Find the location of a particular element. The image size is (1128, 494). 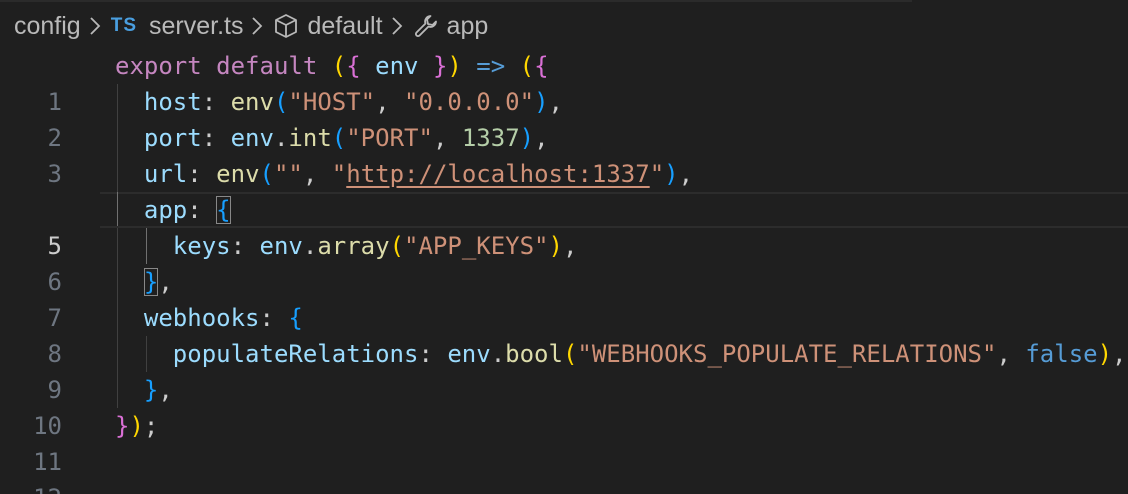

line-content: url: env("", "http://localhost:1337"), is located at coordinates (404, 174).